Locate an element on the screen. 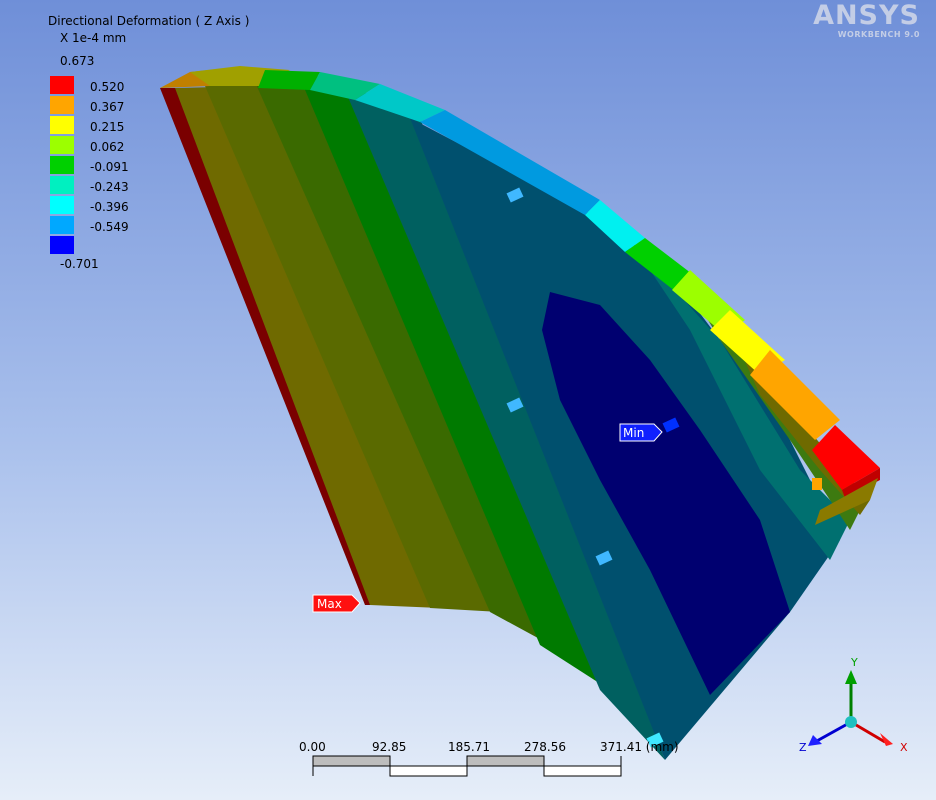  scale-tick-0: 0.00 is located at coordinates (312, 747).